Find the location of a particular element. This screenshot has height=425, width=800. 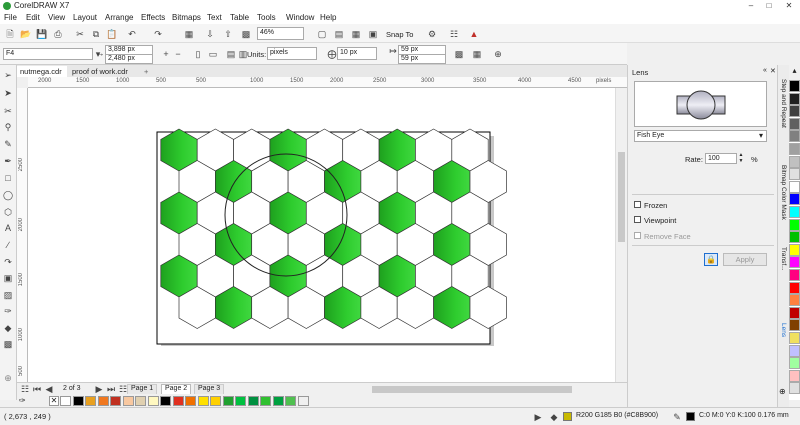

palette-scroll-up-icon: ▴ is located at coordinates (794, 73).